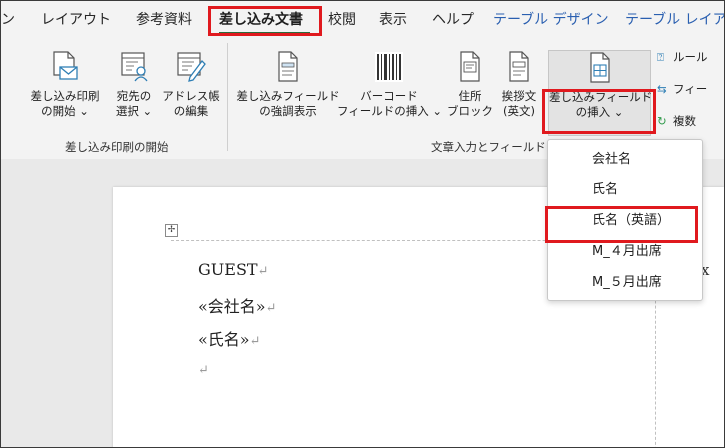 The height and width of the screenshot is (448, 725). I want to click on tab-table-layout: テーブル レイア, so click(674, 20).